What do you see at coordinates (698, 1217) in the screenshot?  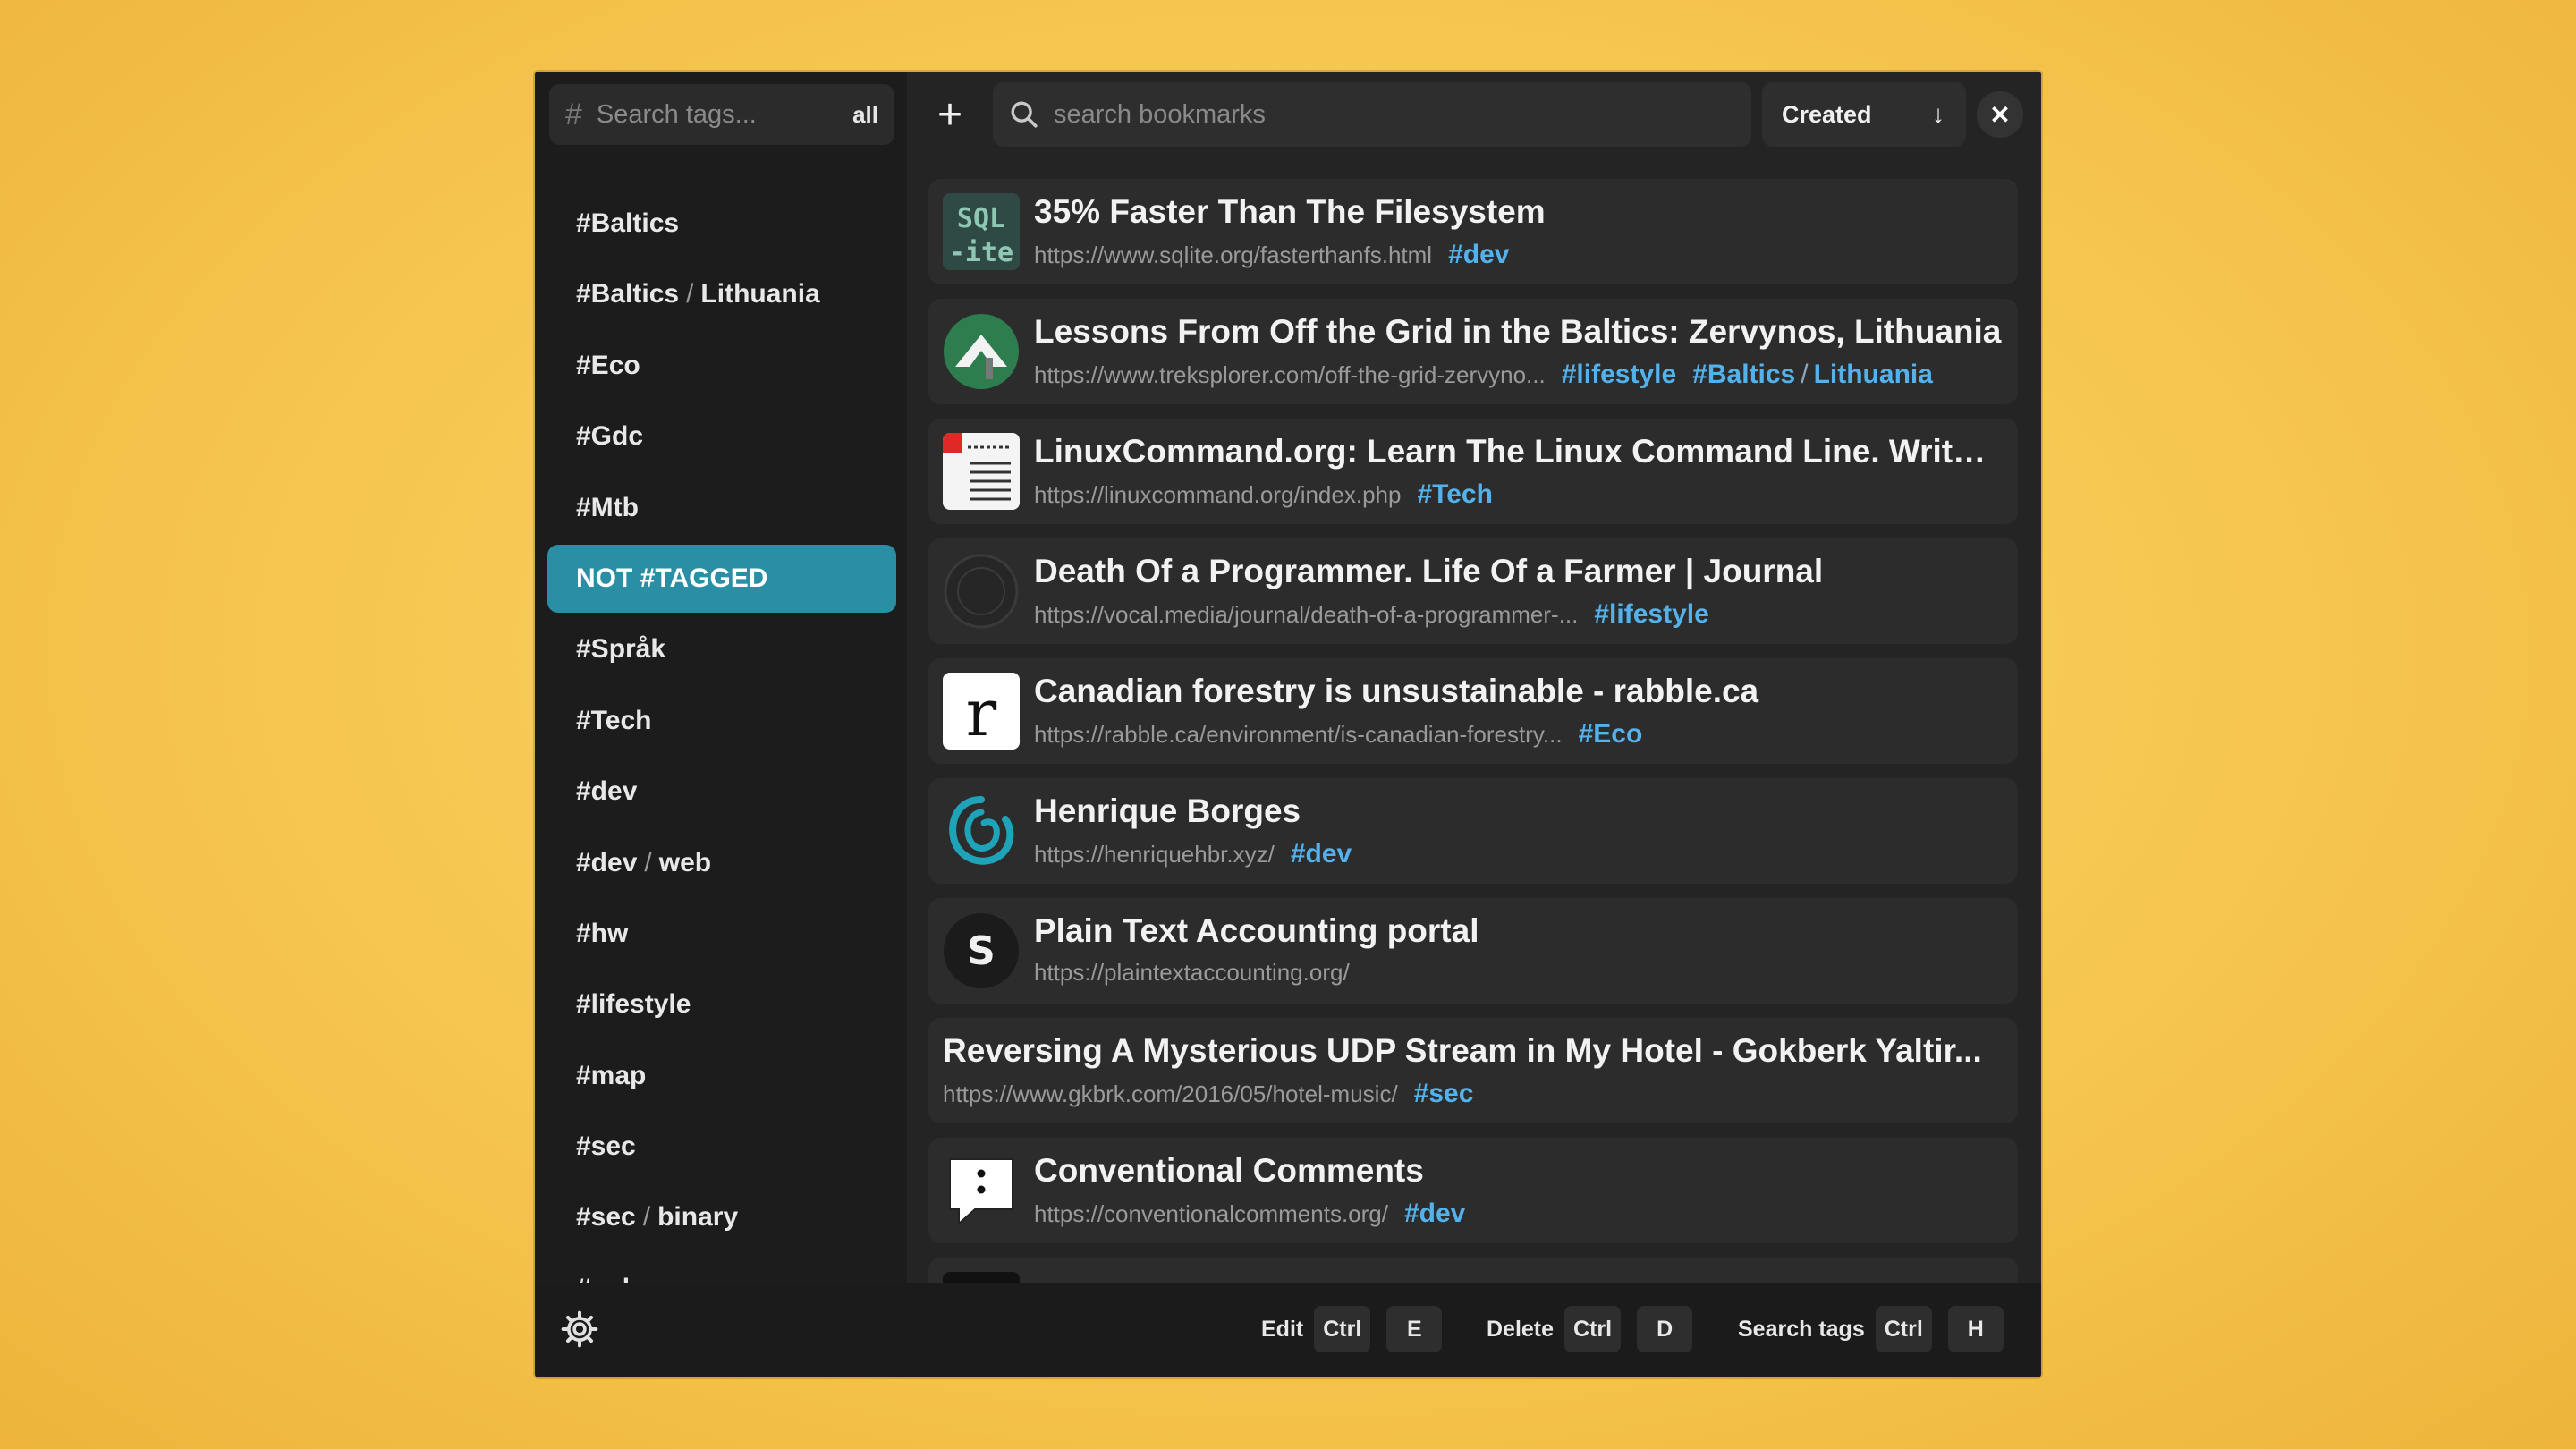 I see `sidebar-tag-label: binary` at bounding box center [698, 1217].